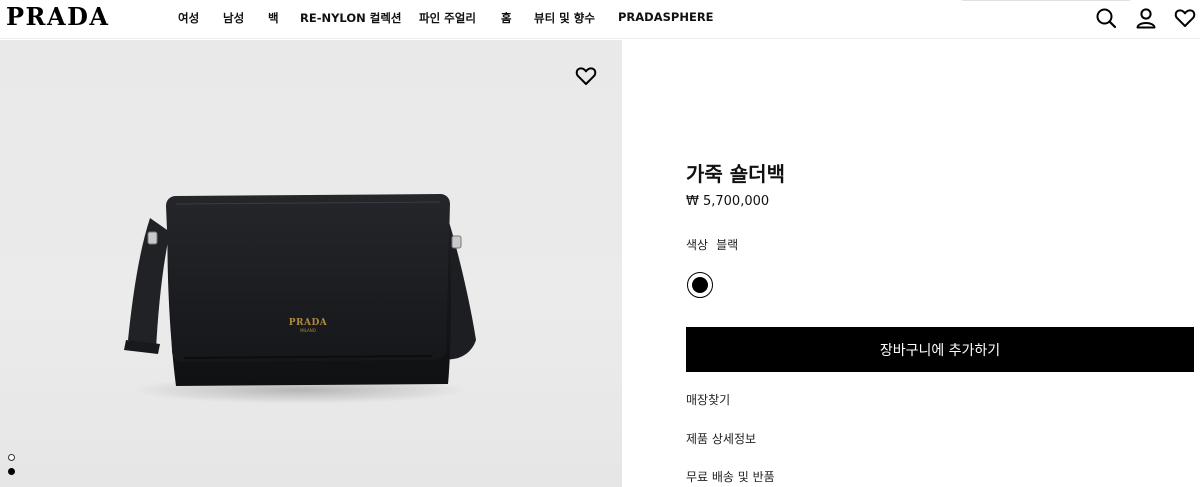 This screenshot has width=1200, height=487. I want to click on nav-item-re-nylon: RE-NYLON 컬렉션, so click(351, 18).